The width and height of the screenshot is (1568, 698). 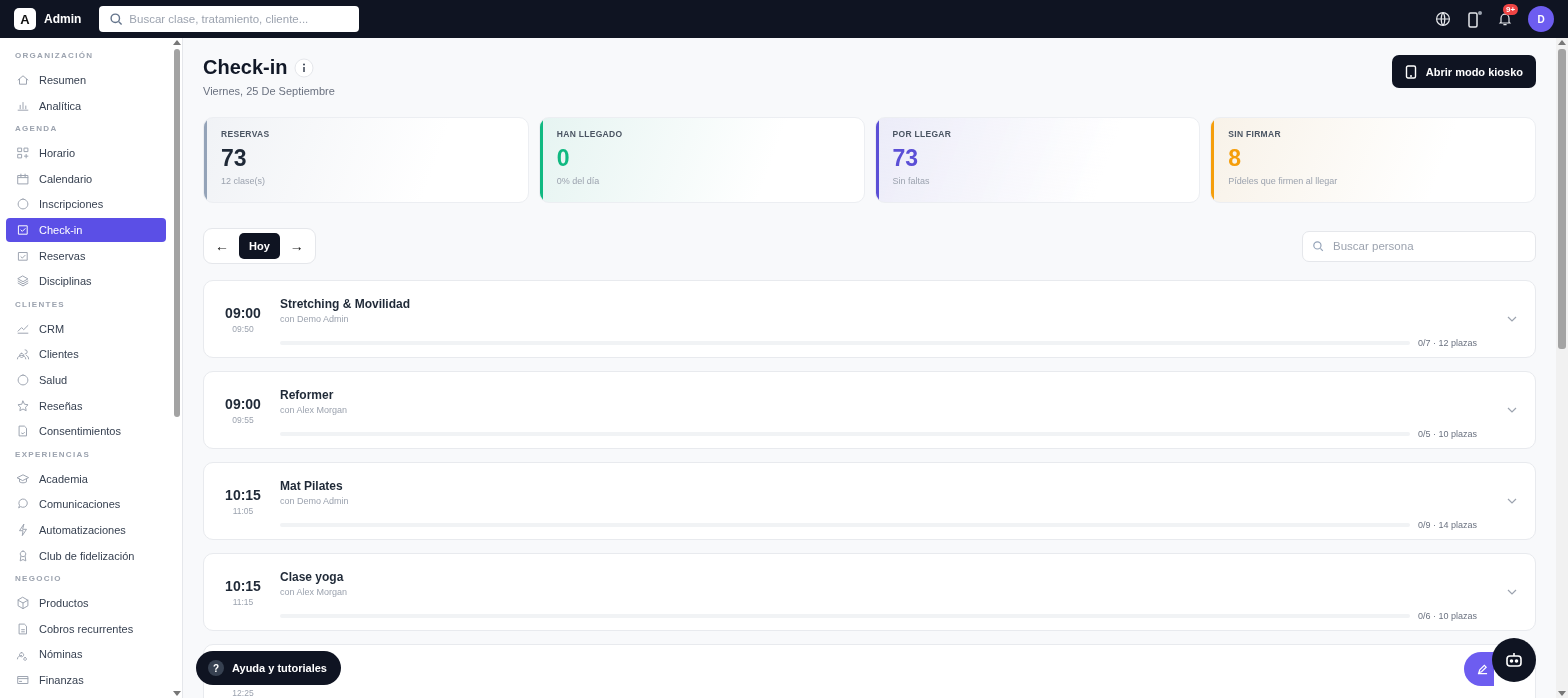 I want to click on sidebar-item: Salud, so click(x=86, y=379).